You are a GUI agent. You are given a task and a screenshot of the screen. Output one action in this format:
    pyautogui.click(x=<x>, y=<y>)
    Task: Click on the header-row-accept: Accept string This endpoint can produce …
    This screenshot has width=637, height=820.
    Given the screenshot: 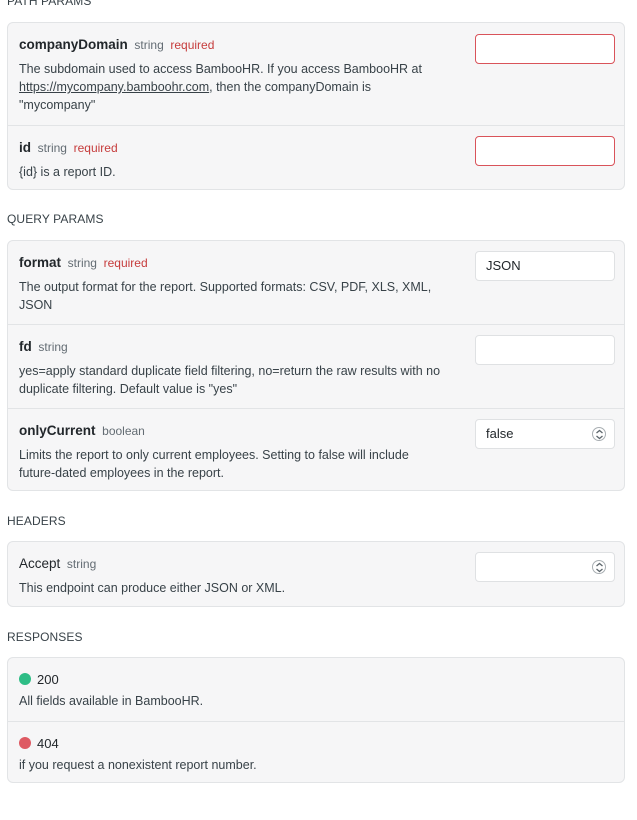 What is the action you would take?
    pyautogui.click(x=316, y=574)
    